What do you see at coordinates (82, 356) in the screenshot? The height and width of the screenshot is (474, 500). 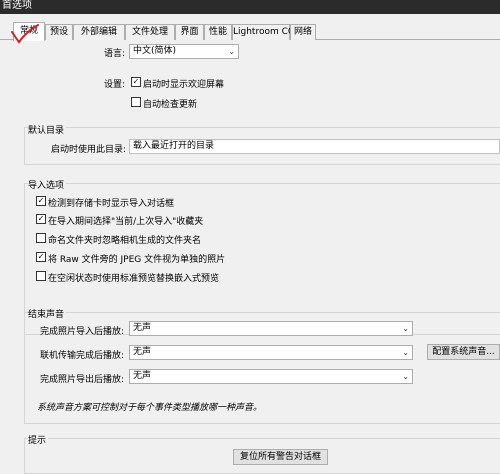 I see `tether-sound-label: 联机传输完成后播放:` at bounding box center [82, 356].